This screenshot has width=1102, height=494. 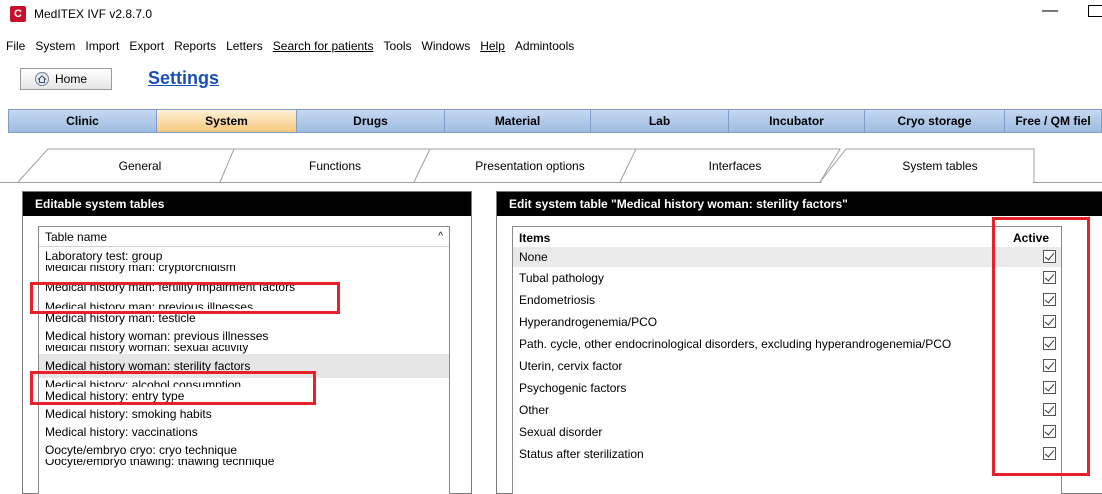 I want to click on list-item: Medical history: smoking habits, so click(x=244, y=414).